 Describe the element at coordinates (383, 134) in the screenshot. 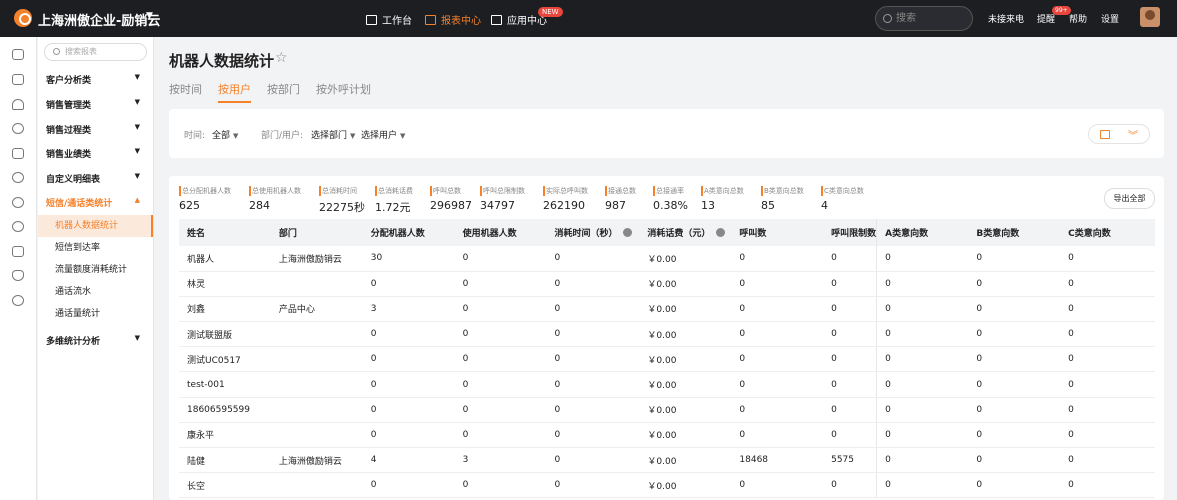

I see `user-select: 选择用户 ▼` at that location.